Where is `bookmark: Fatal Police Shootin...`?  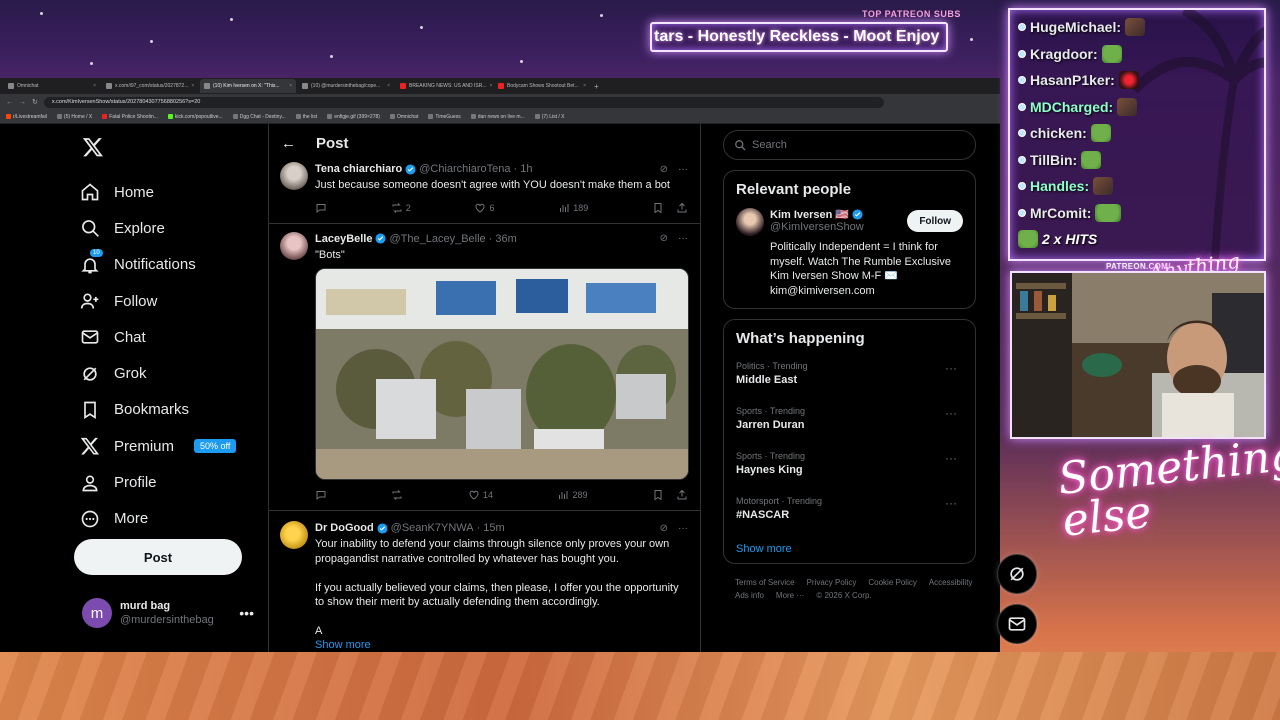 bookmark: Fatal Police Shootin... is located at coordinates (130, 117).